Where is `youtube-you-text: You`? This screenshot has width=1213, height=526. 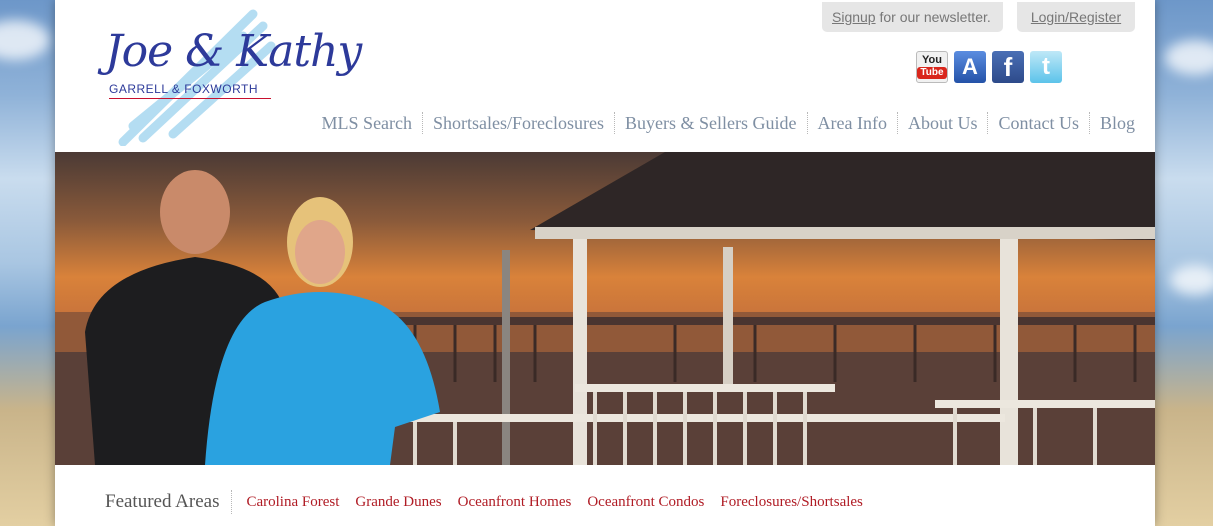
youtube-you-text: You is located at coordinates (932, 60).